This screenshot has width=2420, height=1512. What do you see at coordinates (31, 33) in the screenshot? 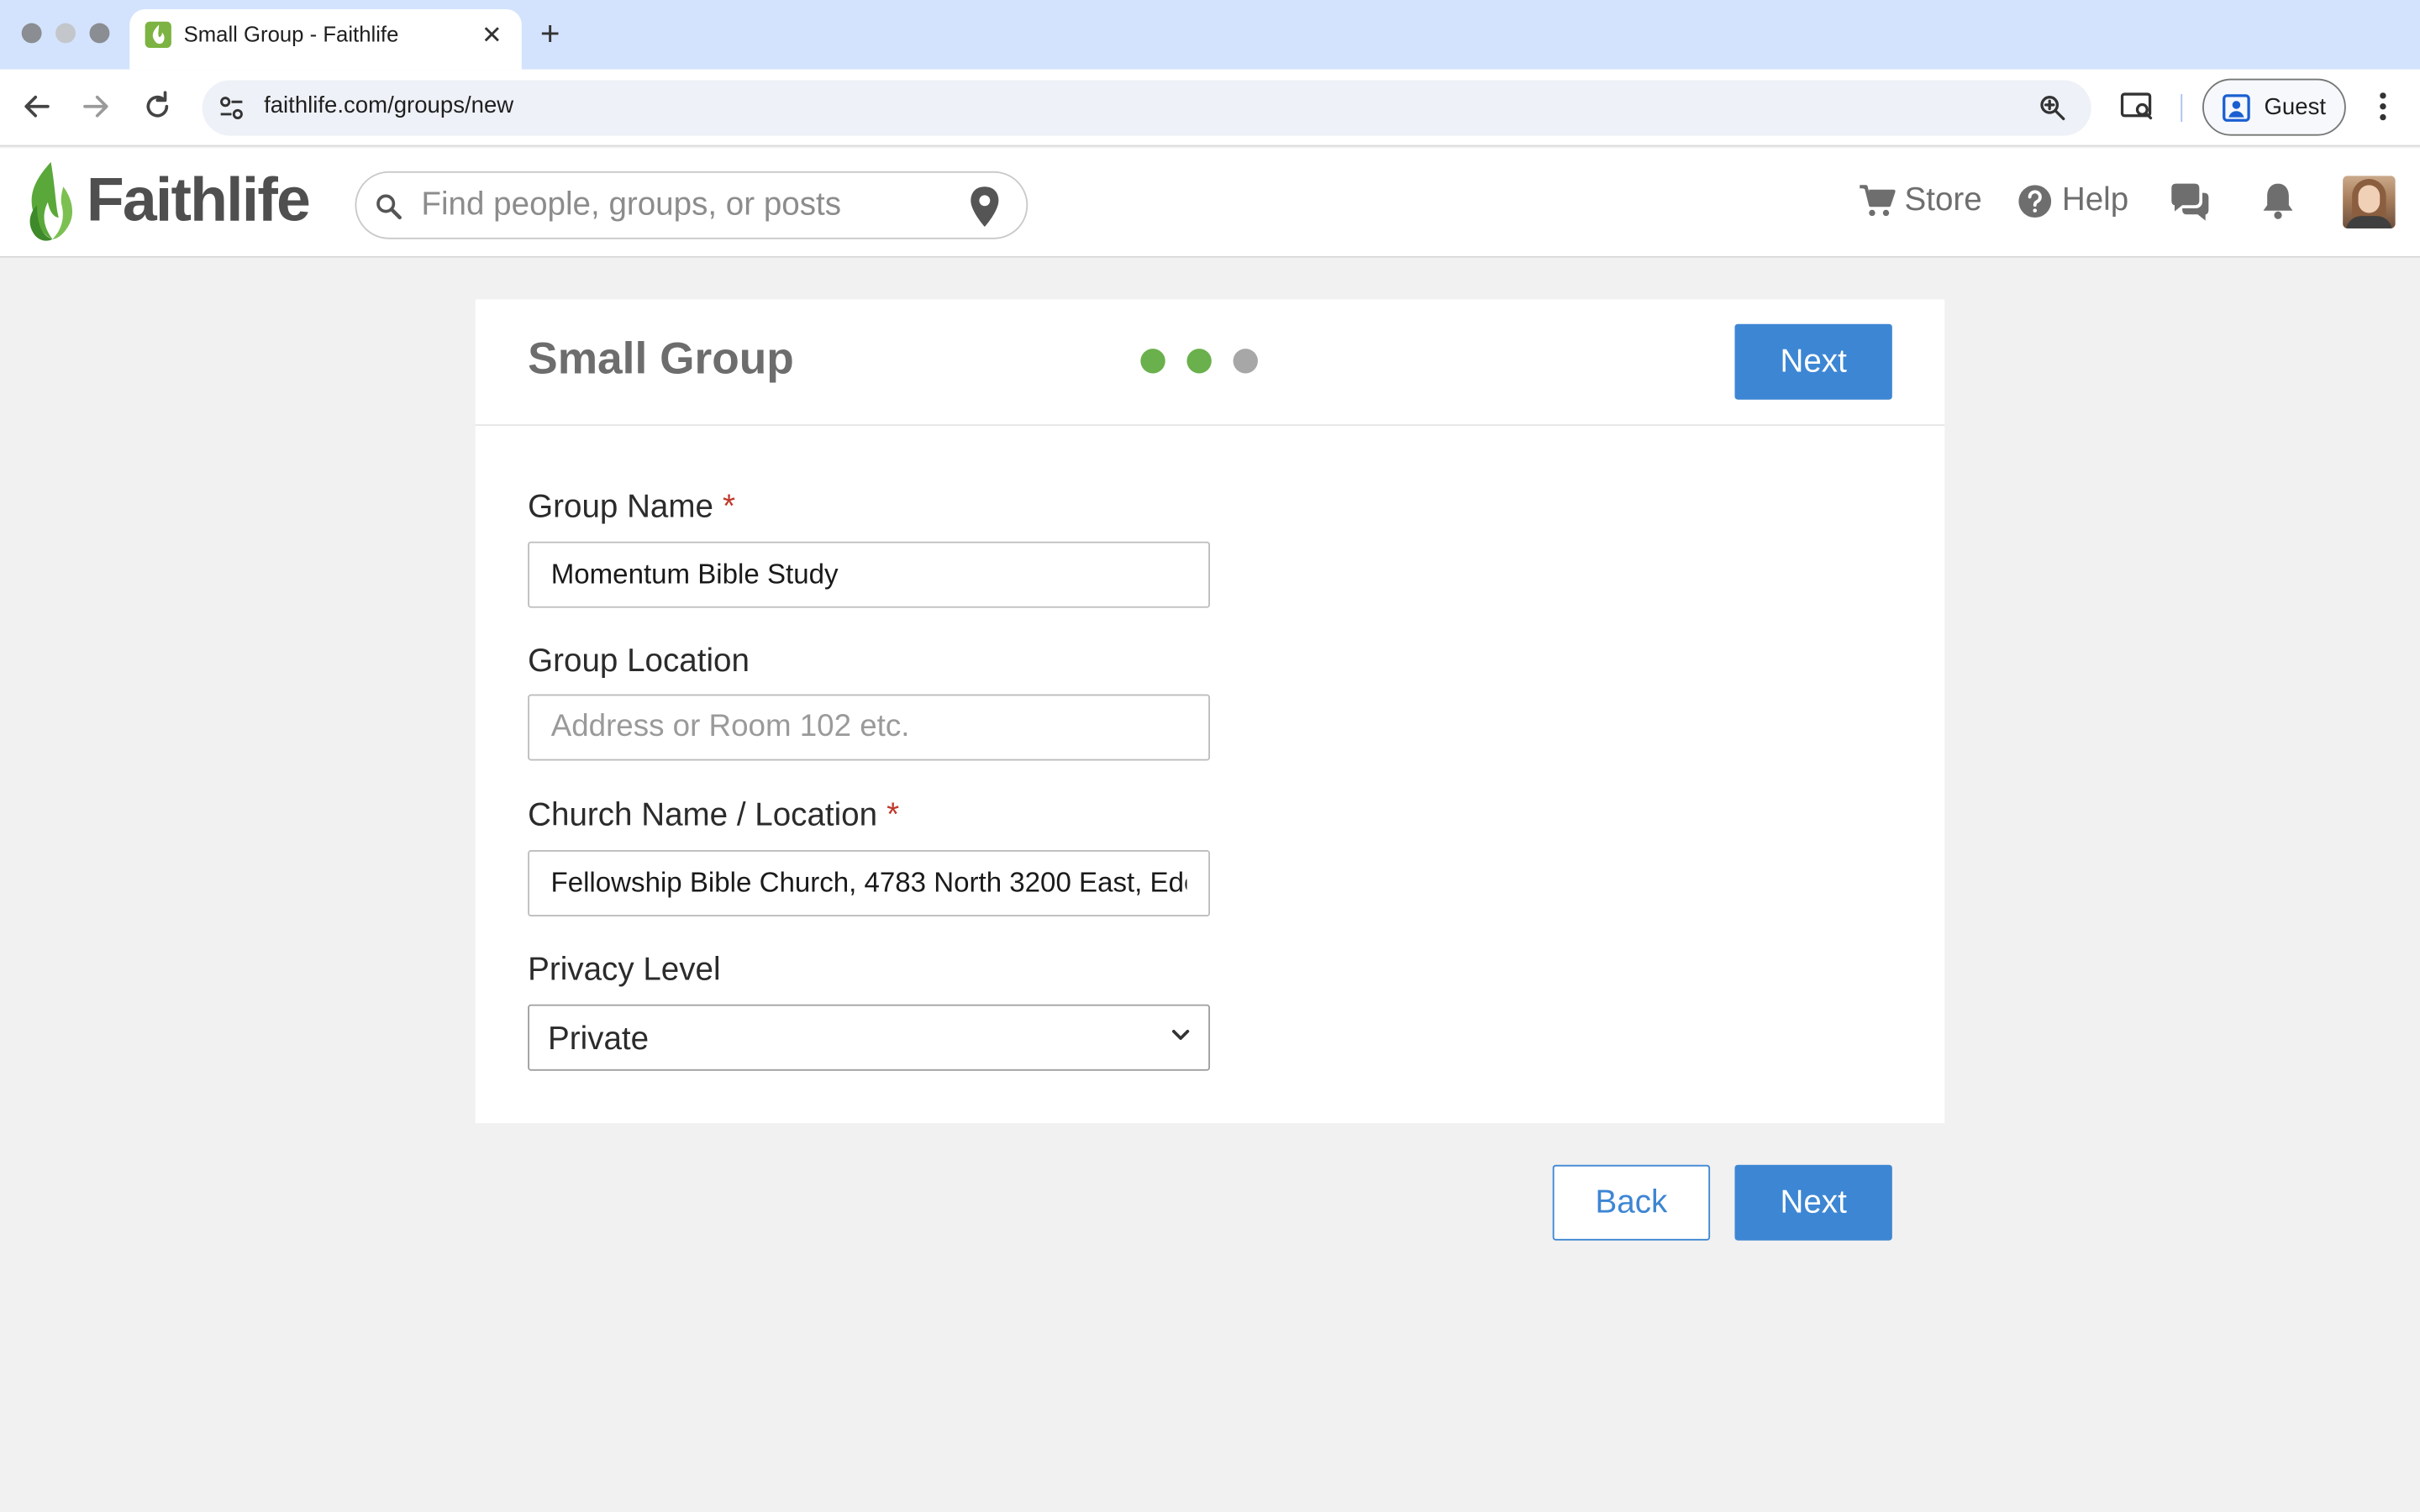
I see `window-close-dot` at bounding box center [31, 33].